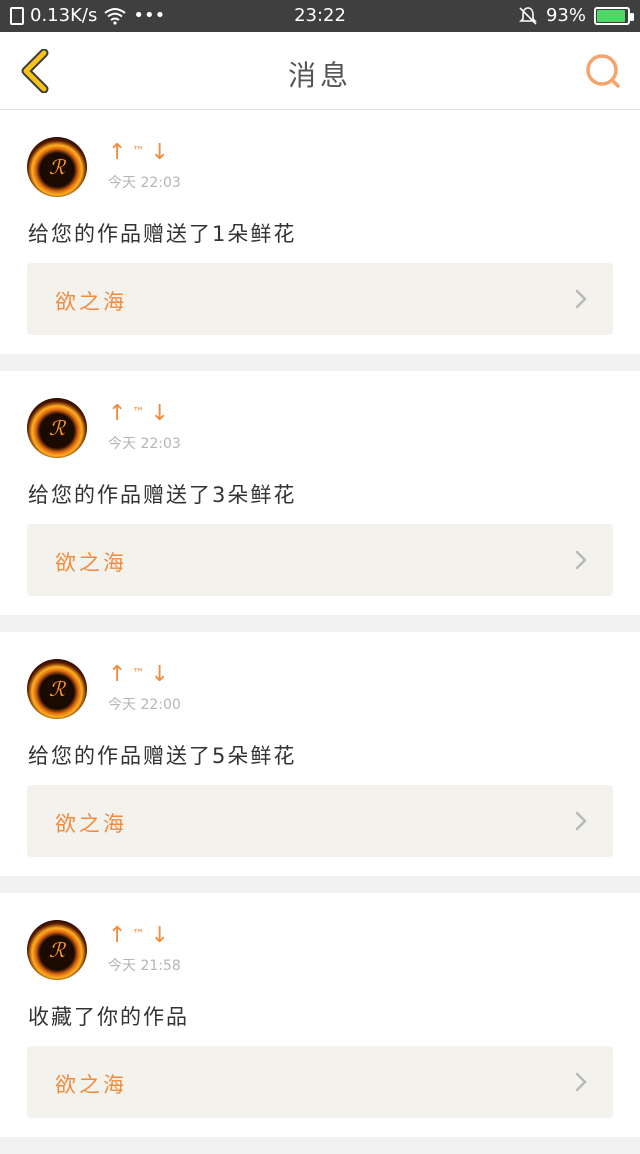 Image resolution: width=640 pixels, height=1154 pixels. What do you see at coordinates (162, 756) in the screenshot?
I see `message-text: 给您的作品赠送了5朵鲜花` at bounding box center [162, 756].